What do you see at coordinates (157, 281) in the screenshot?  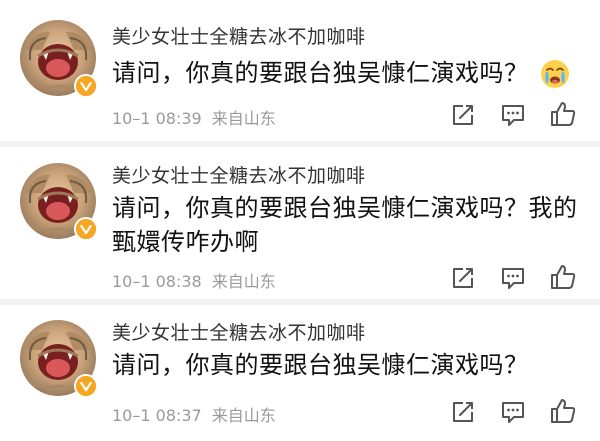 I see `comment-time: 10–1 08:38` at bounding box center [157, 281].